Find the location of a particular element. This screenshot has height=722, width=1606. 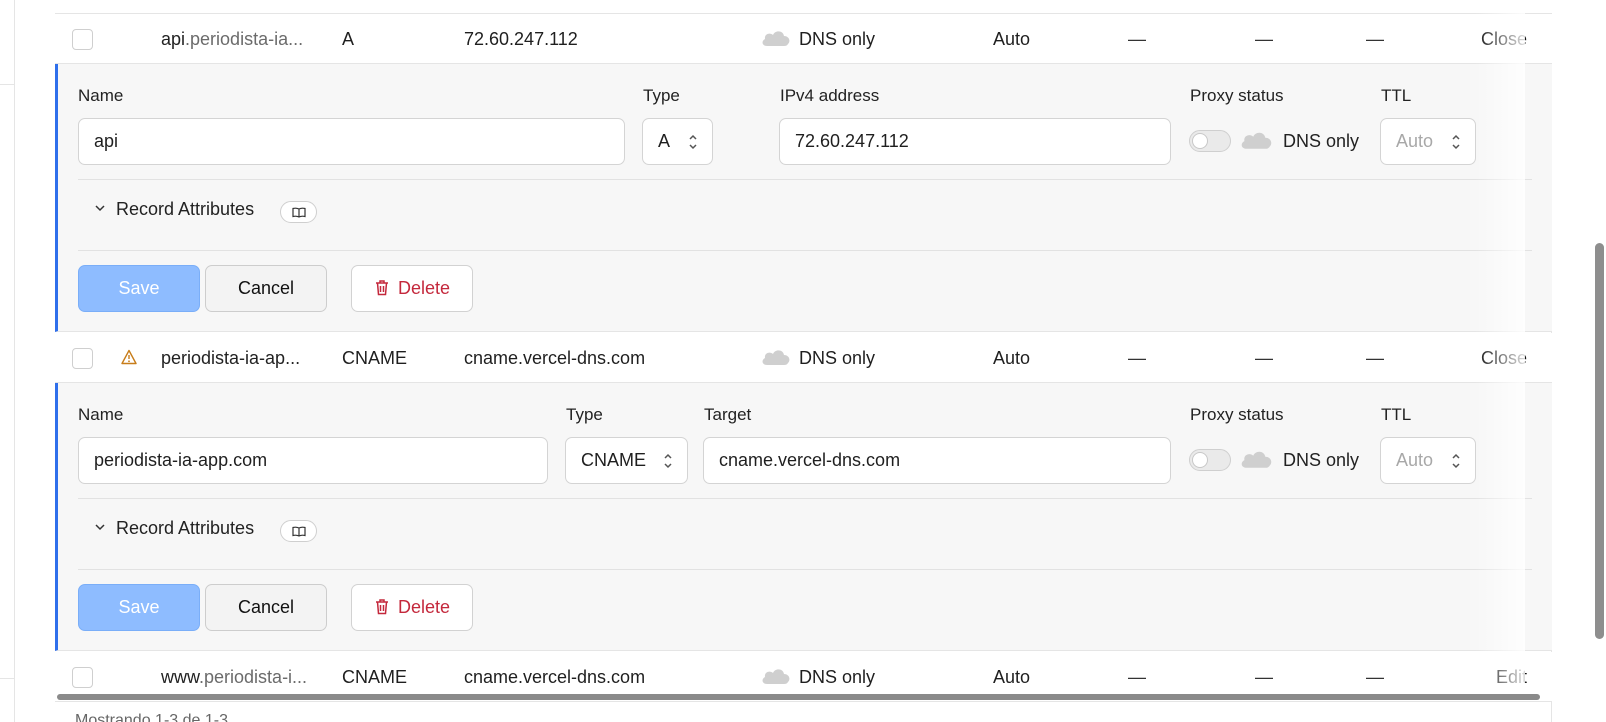

content-label: IPv4 address is located at coordinates (830, 95).